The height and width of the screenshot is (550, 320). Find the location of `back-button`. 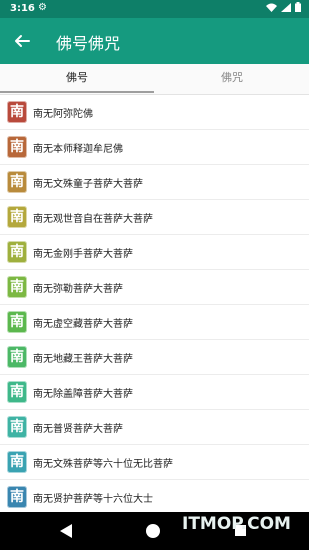

back-button is located at coordinates (22, 41).